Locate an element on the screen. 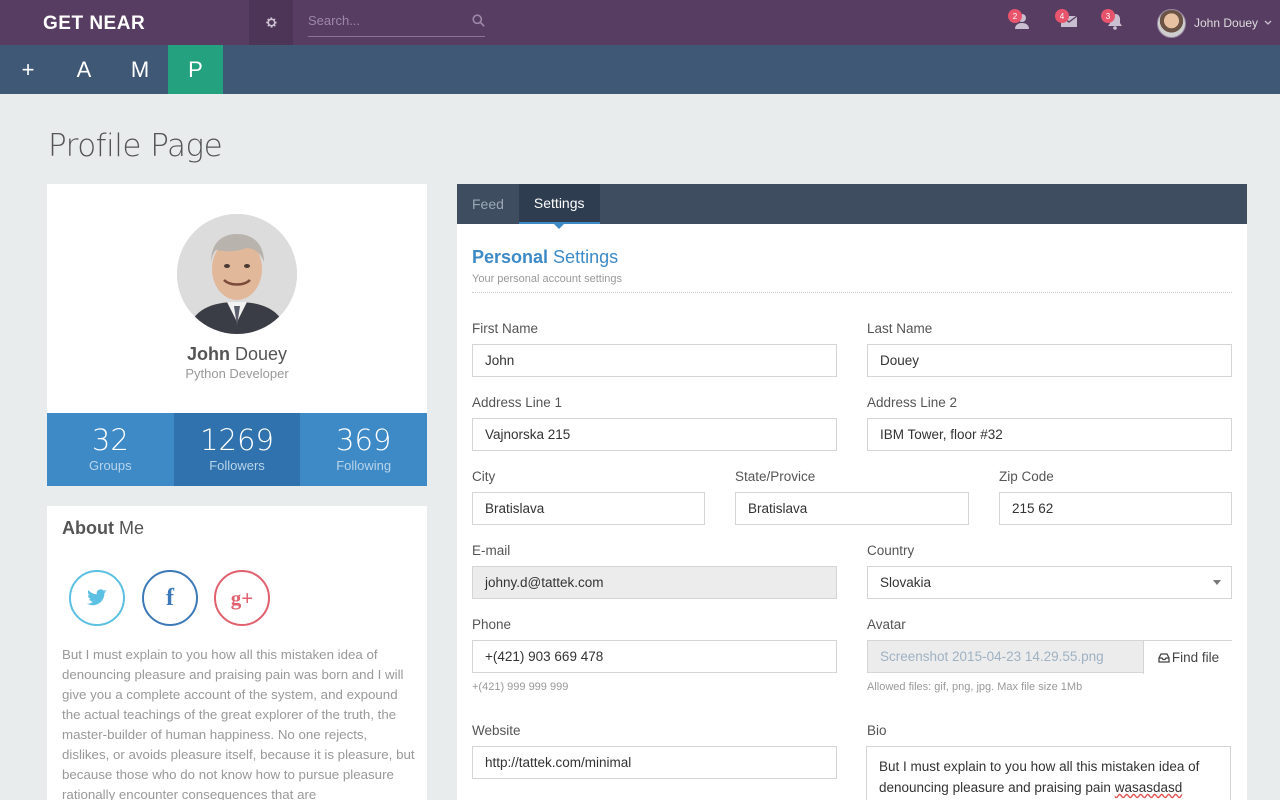 This screenshot has height=800, width=1280. gear-icon is located at coordinates (271, 22).